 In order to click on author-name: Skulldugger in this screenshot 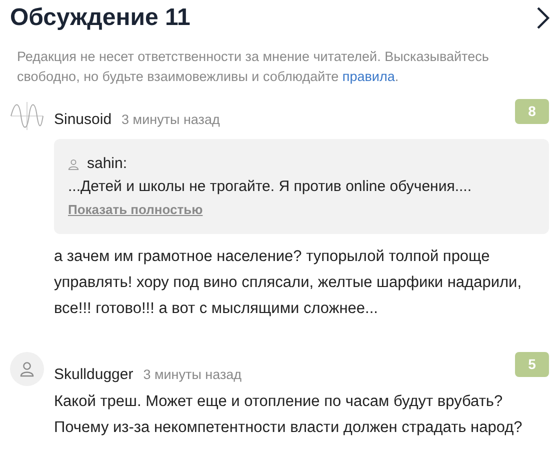, I will do `click(94, 375)`.